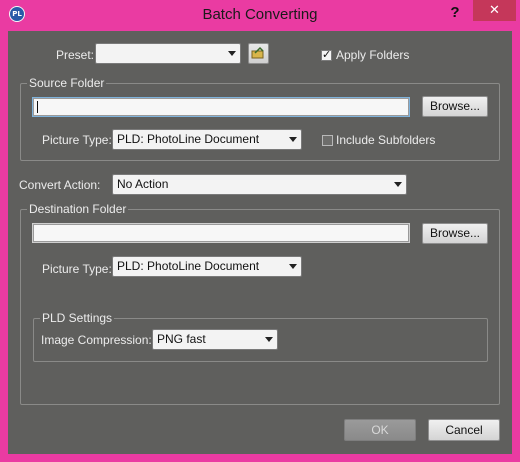  What do you see at coordinates (455, 13) in the screenshot?
I see `help-button: ?` at bounding box center [455, 13].